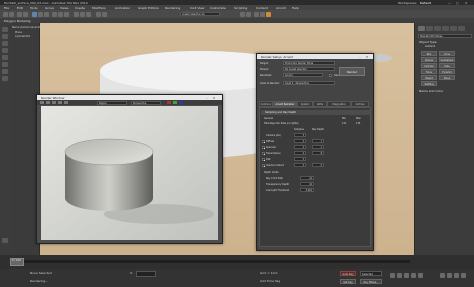 The height and width of the screenshot is (287, 474). Describe the element at coordinates (5, 78) in the screenshot. I see `spacewarps-filter-icon` at that location.